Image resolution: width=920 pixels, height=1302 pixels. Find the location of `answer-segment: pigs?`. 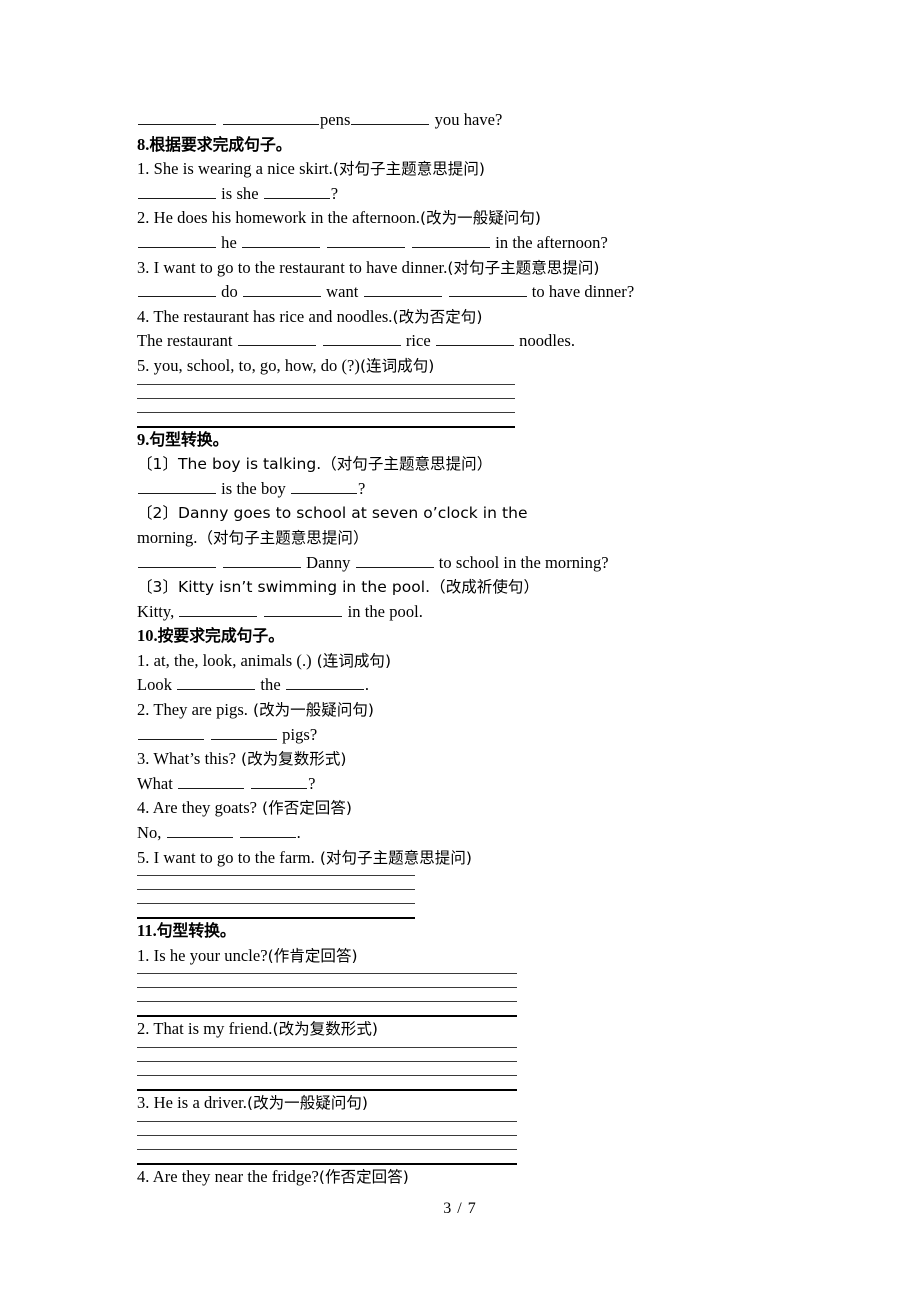

answer-segment: pigs? is located at coordinates (298, 734).